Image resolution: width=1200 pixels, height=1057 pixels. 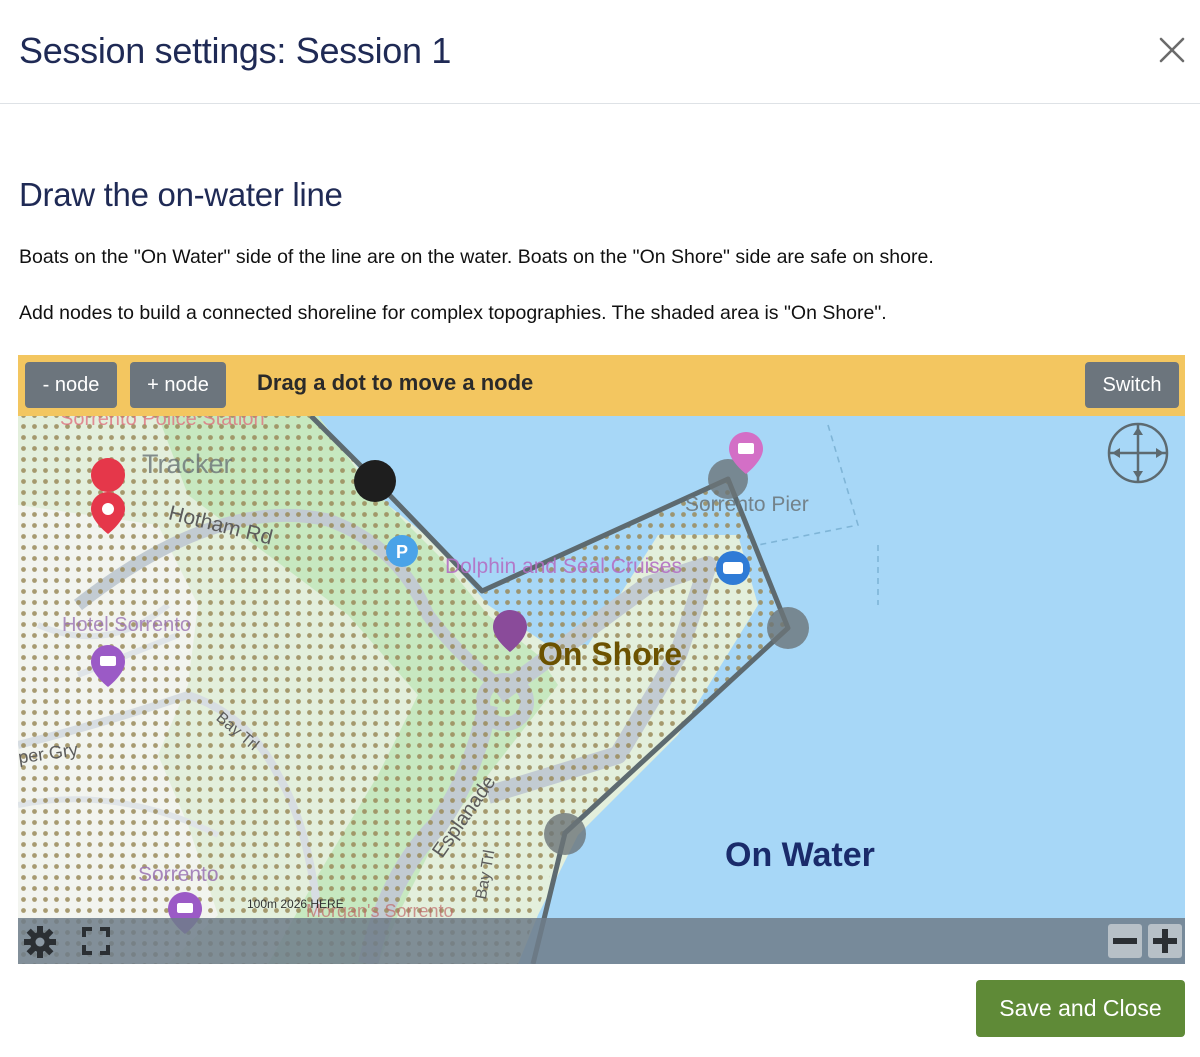 I want to click on fullscreen-icon, so click(x=96, y=941).